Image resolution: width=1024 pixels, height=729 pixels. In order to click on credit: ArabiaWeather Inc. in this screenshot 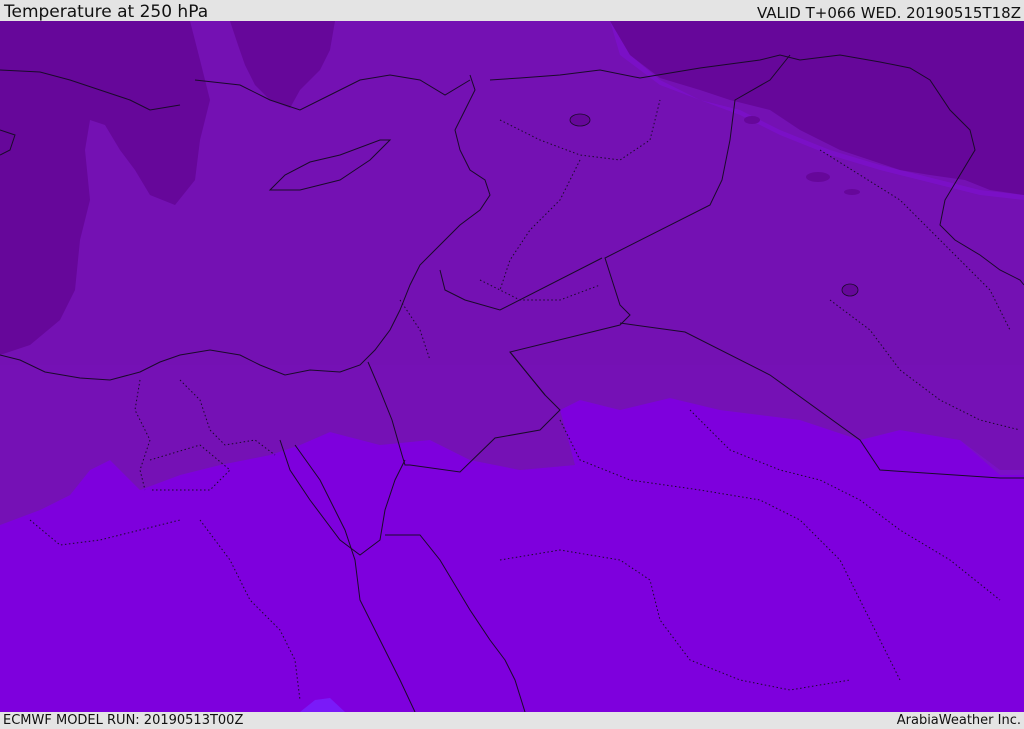, I will do `click(958, 720)`.